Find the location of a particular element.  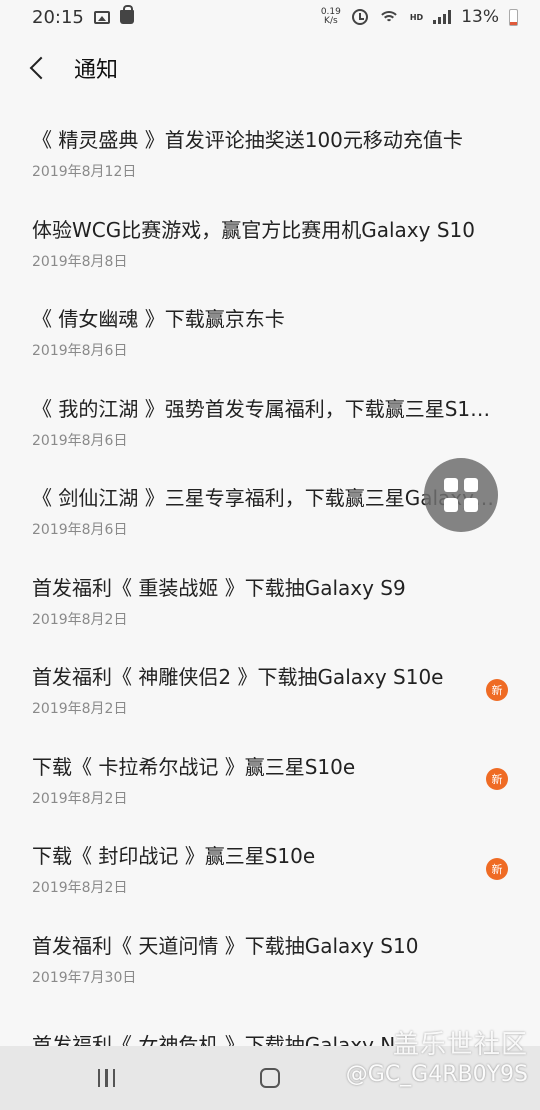

recent-apps-button is located at coordinates (107, 1078).